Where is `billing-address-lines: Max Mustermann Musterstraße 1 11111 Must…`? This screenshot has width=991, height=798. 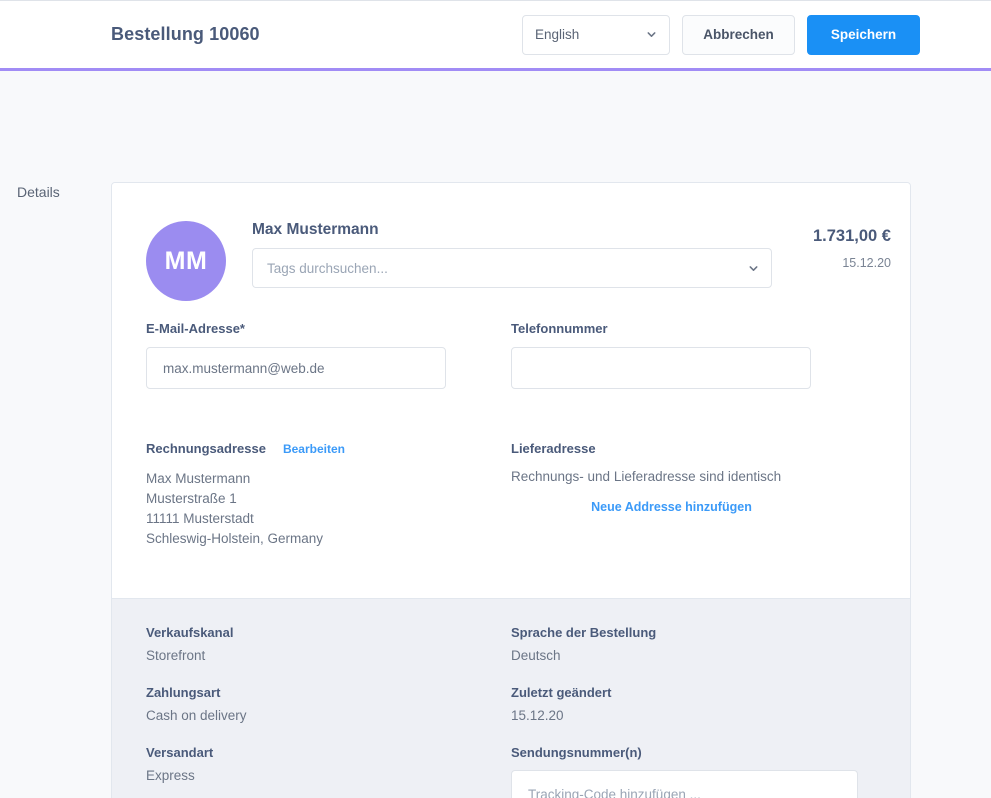 billing-address-lines: Max Mustermann Musterstraße 1 11111 Must… is located at coordinates (328, 509).